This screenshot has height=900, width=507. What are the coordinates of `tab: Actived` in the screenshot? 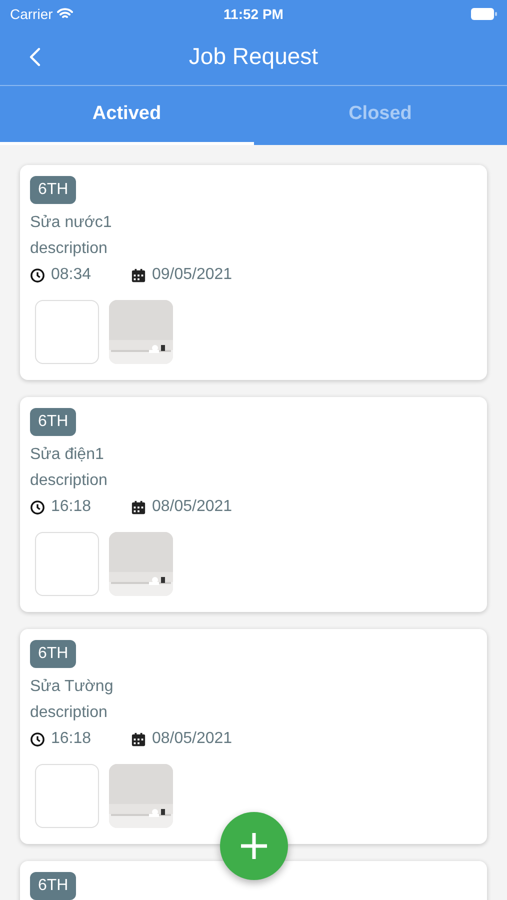 It's located at (127, 115).